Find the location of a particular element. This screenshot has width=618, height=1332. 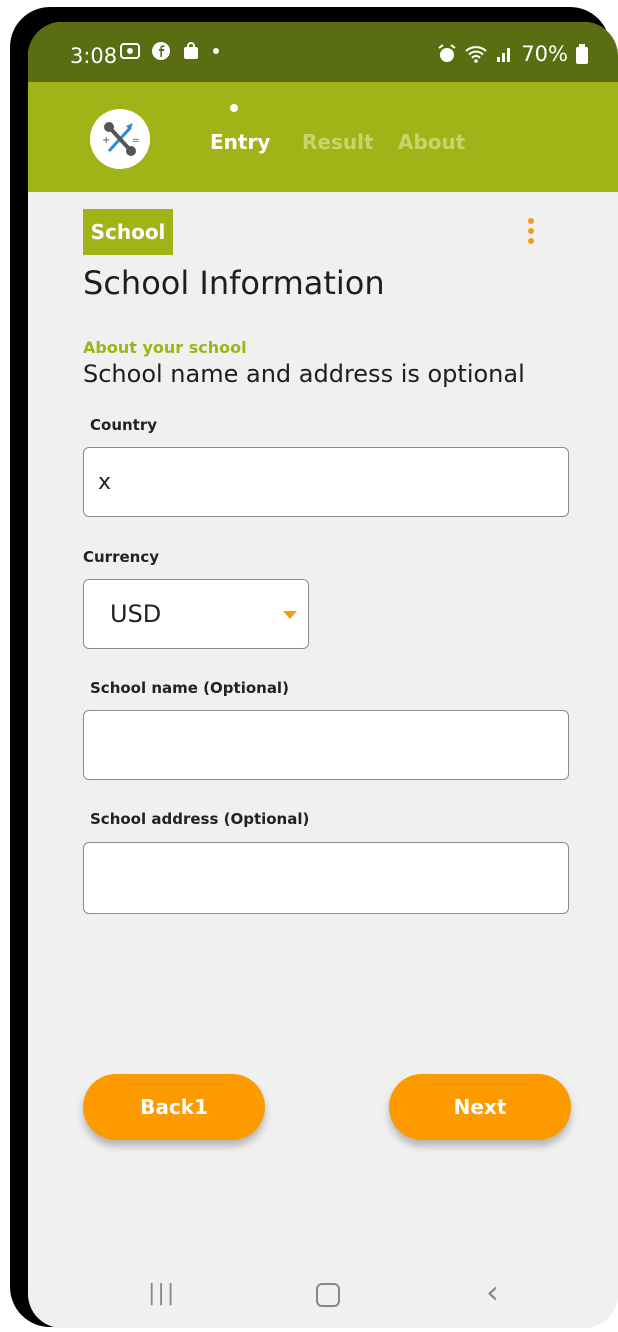

currency-select: USD is located at coordinates (196, 614).